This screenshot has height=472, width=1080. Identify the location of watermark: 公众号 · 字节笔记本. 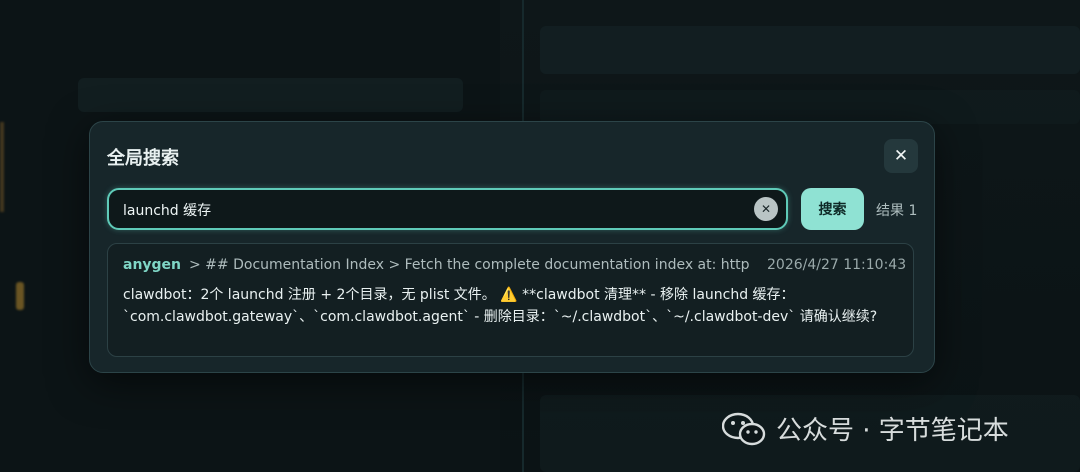
(865, 428).